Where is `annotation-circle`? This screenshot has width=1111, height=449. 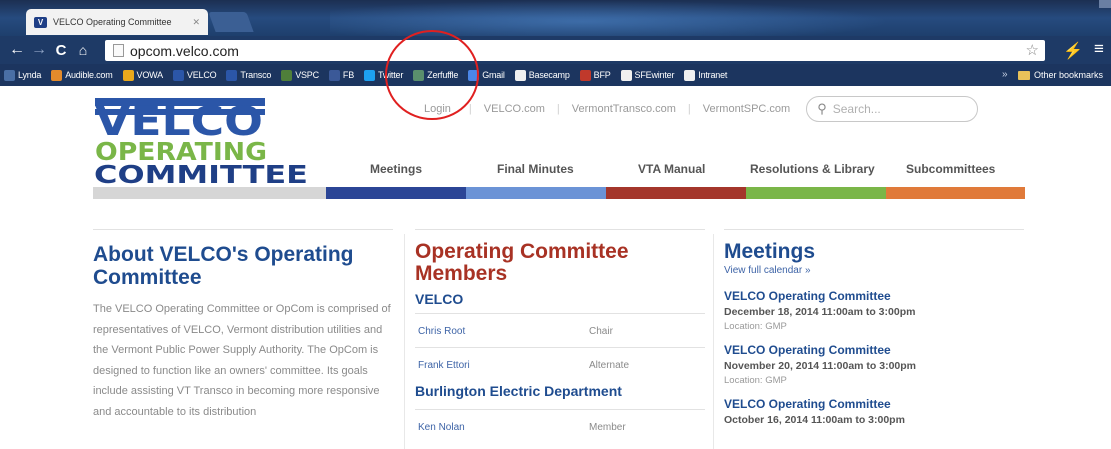 annotation-circle is located at coordinates (432, 75).